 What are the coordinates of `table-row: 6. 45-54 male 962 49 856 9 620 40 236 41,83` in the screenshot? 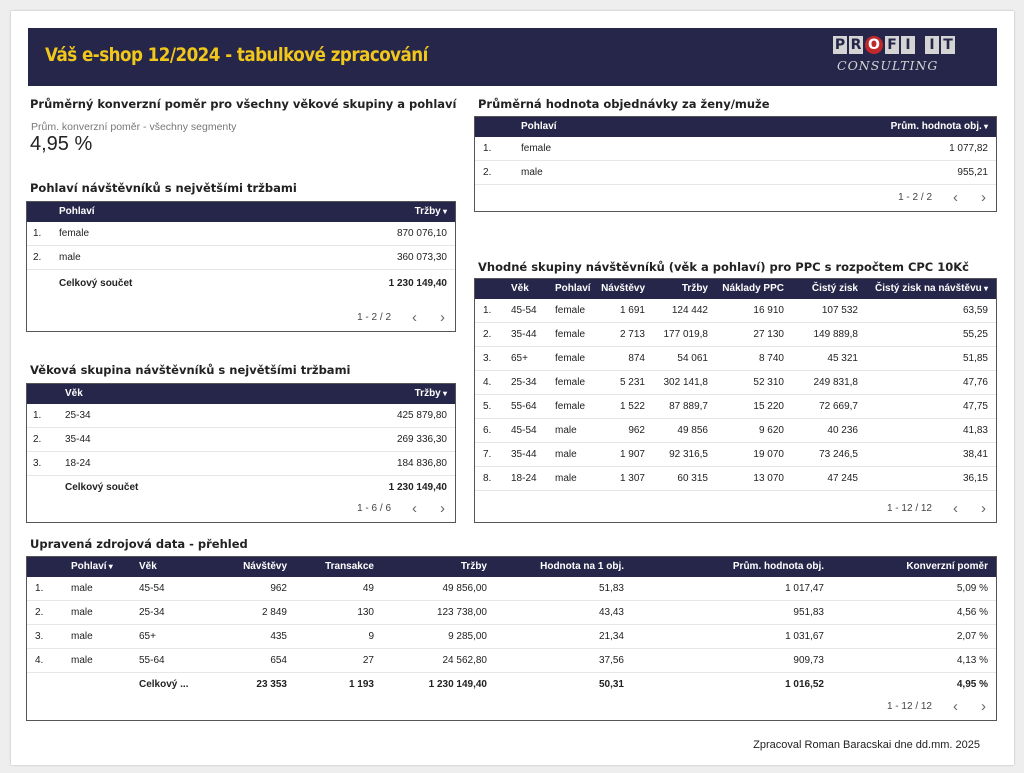 It's located at (735, 431).